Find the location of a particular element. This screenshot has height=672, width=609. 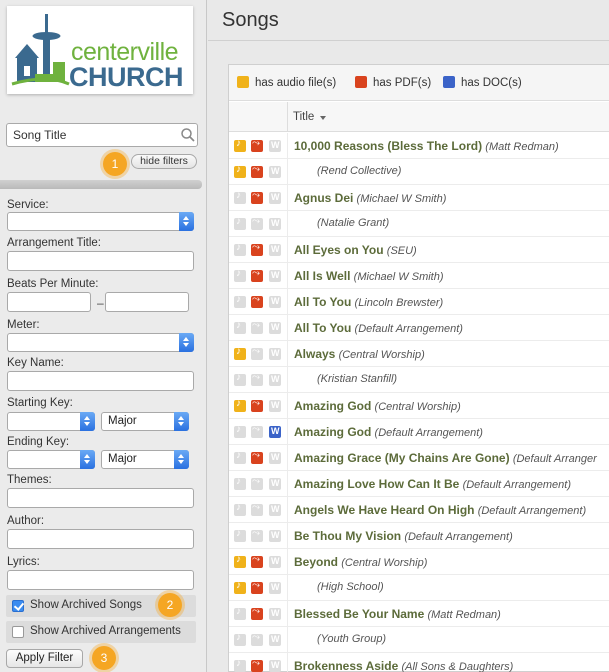

song-name: Be Thou My Vision is located at coordinates (347, 536).